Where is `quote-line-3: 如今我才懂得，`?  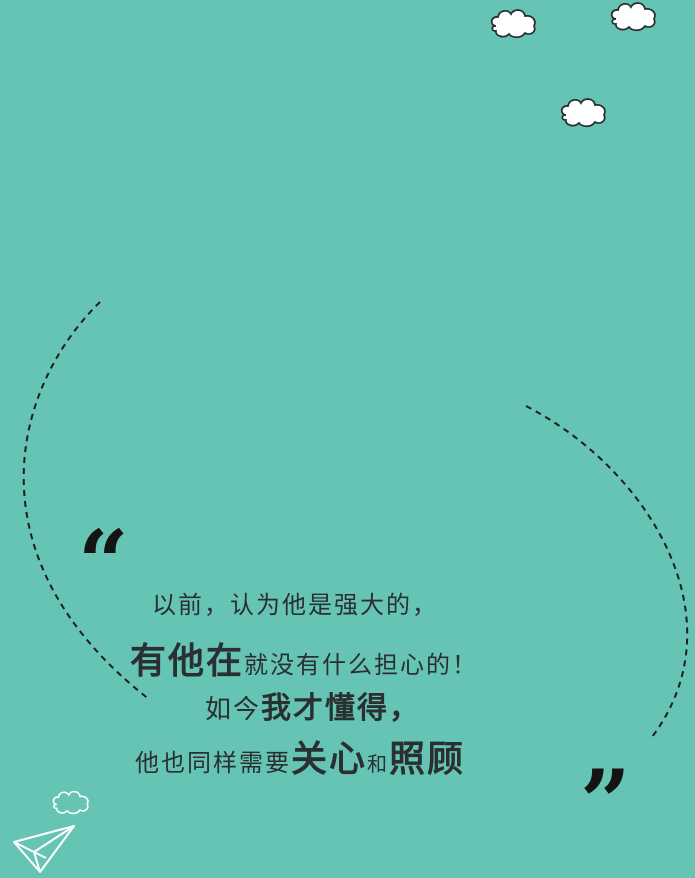 quote-line-3: 如今我才懂得， is located at coordinates (313, 705).